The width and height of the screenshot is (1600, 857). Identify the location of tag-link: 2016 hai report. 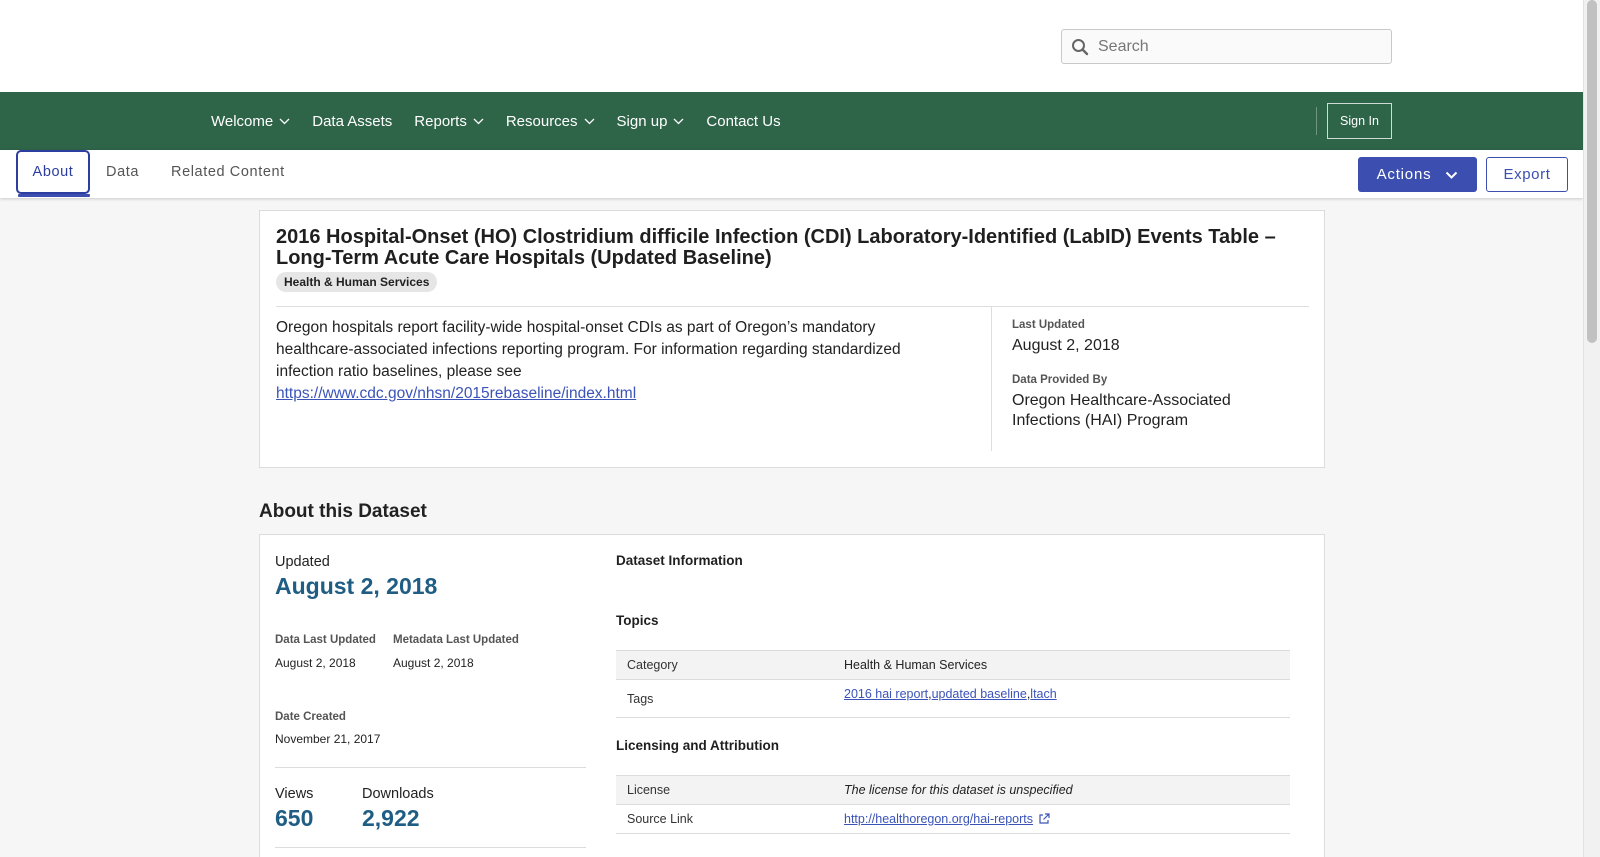
(886, 694).